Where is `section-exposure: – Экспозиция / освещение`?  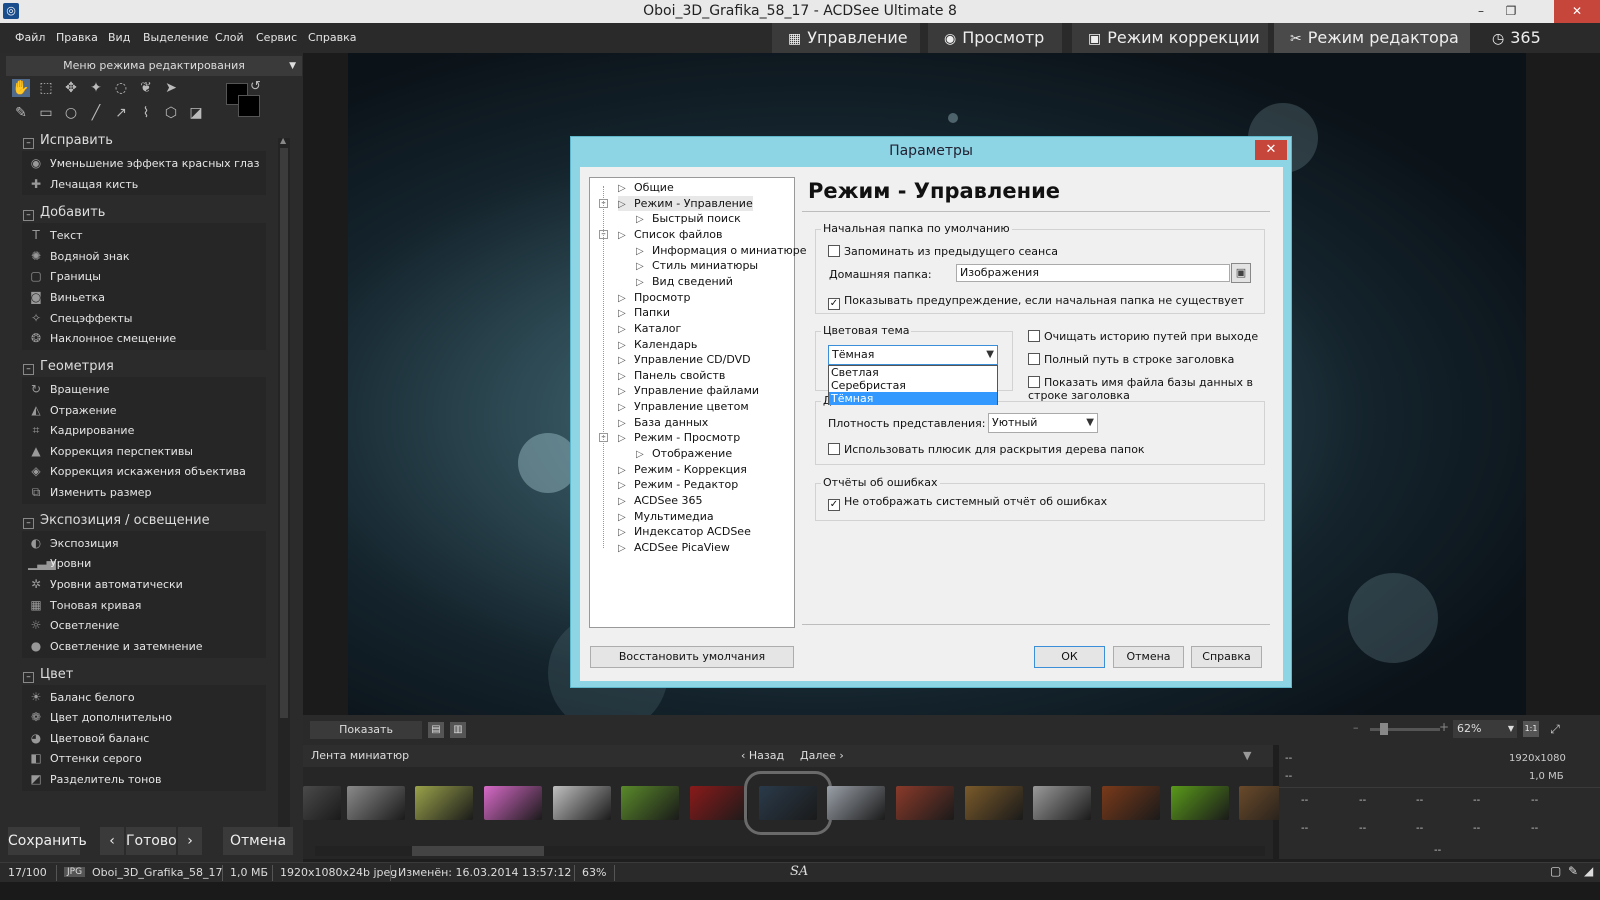
section-exposure: – Экспозиция / освещение is located at coordinates (116, 521).